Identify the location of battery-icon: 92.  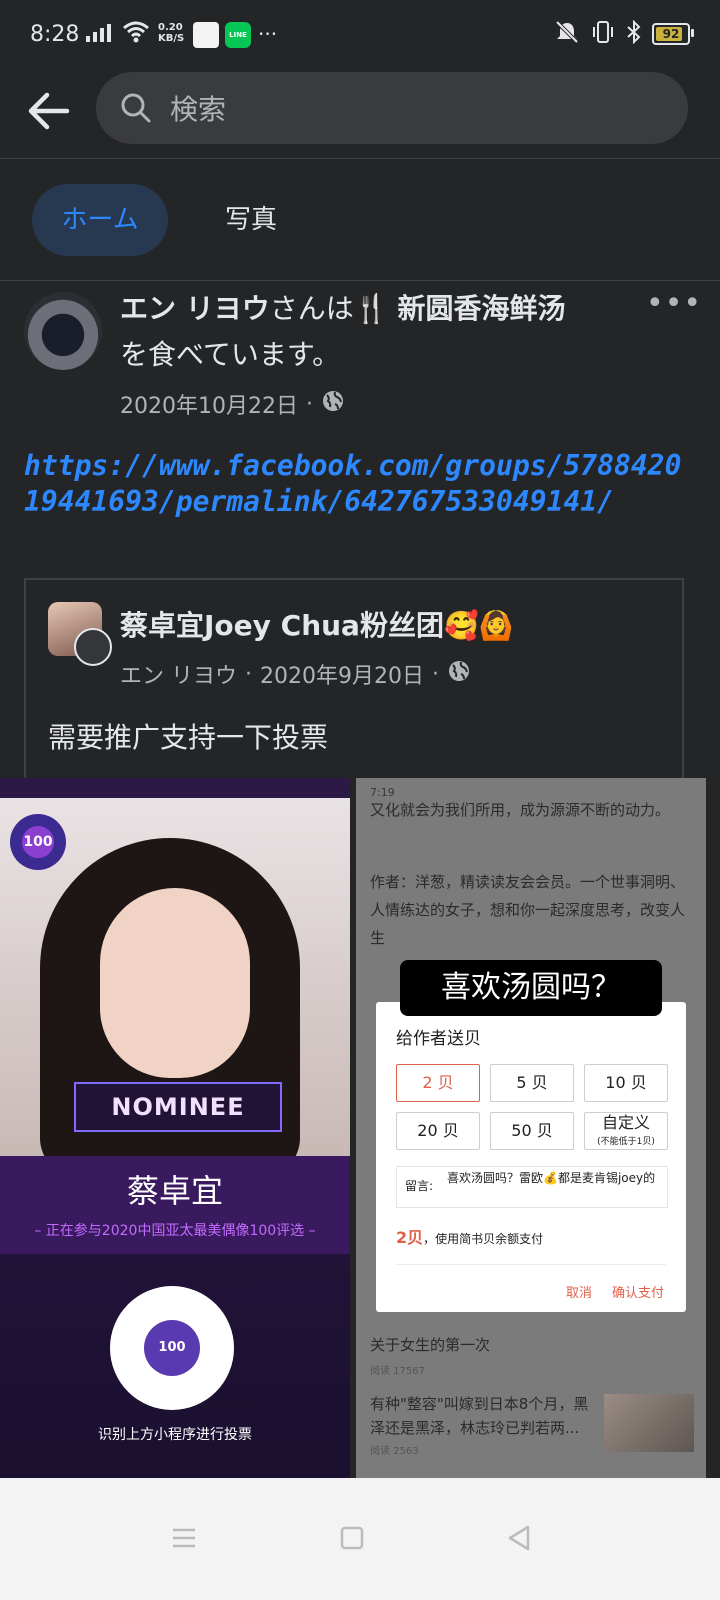
(673, 34).